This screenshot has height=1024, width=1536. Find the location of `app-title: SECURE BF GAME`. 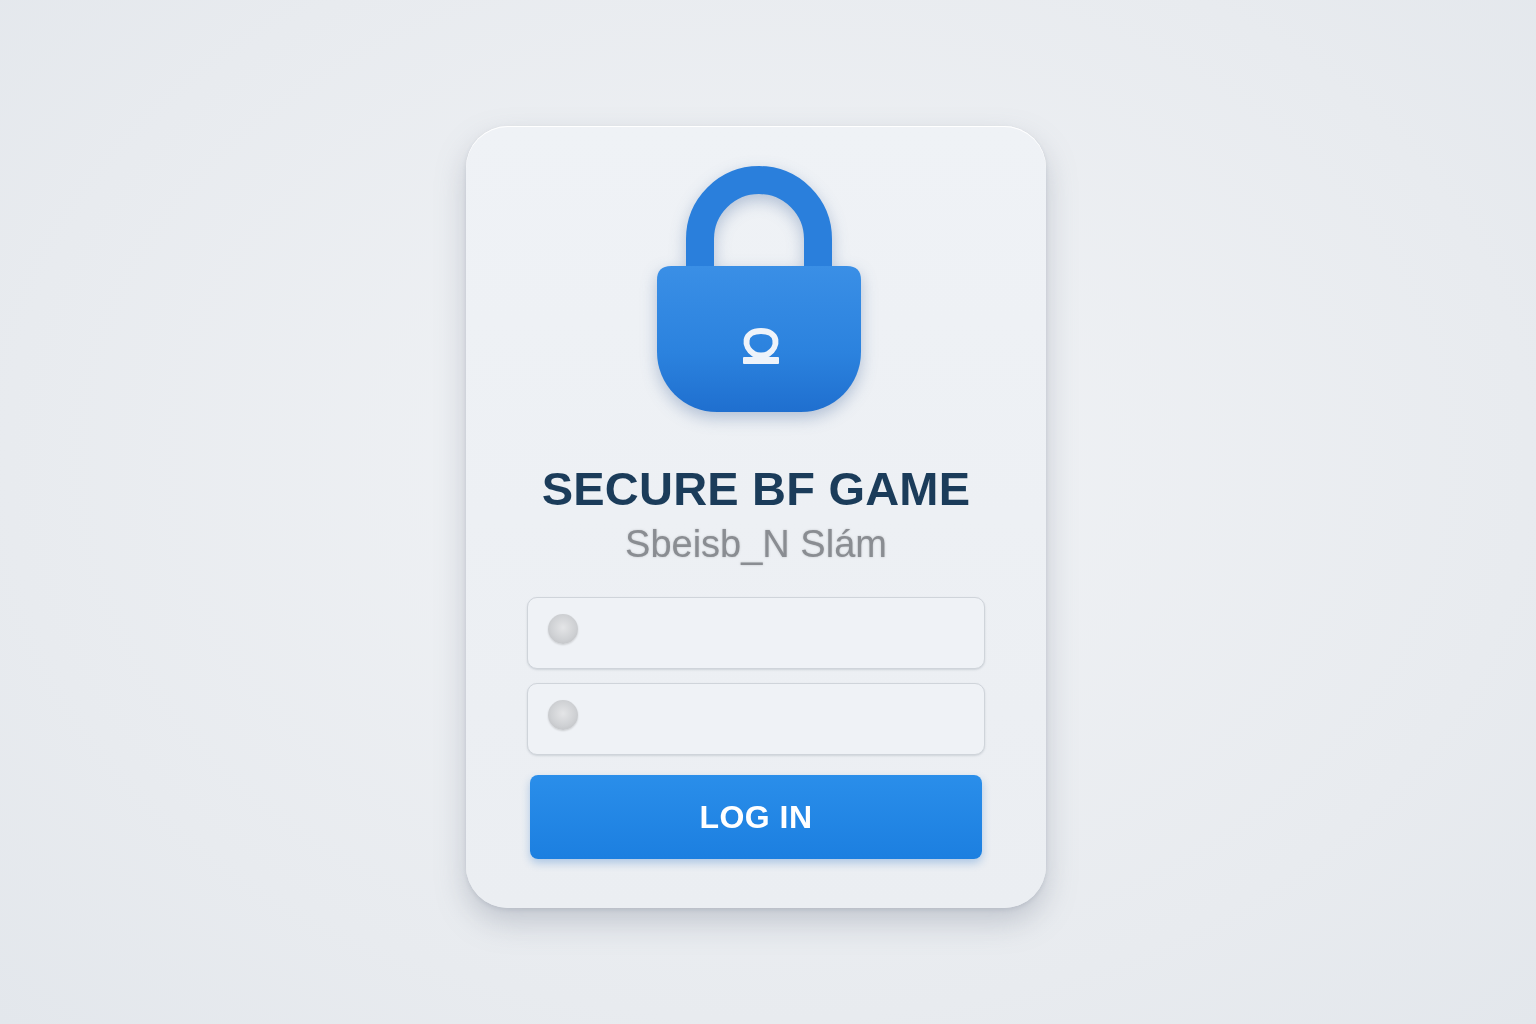

app-title: SECURE BF GAME is located at coordinates (756, 489).